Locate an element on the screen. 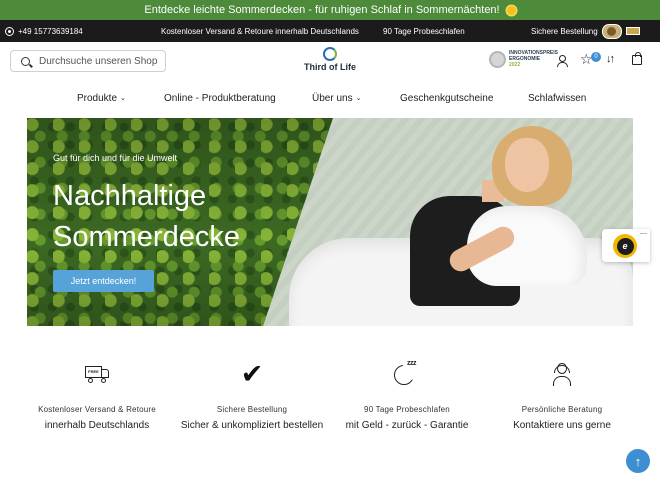  scroll-to-top-button: ↑ is located at coordinates (638, 461).